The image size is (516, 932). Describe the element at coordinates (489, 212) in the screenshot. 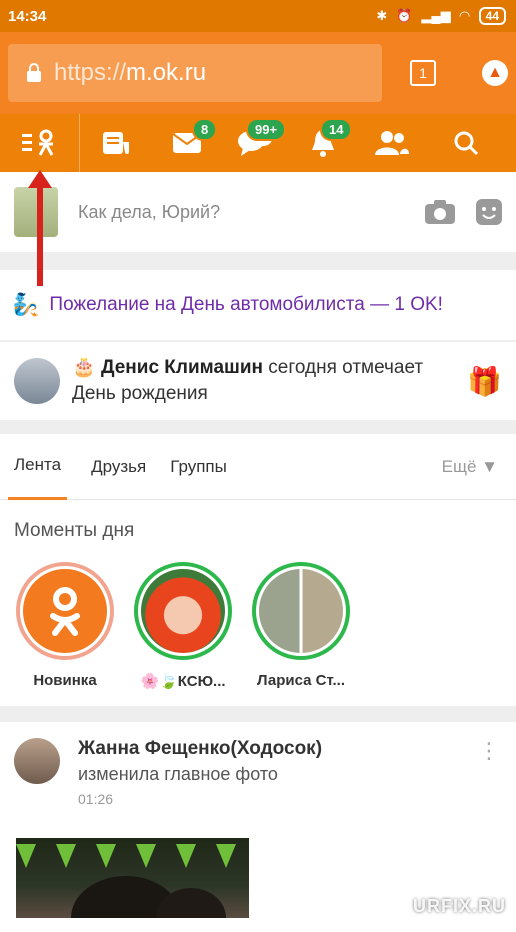

I see `smiley-icon` at that location.